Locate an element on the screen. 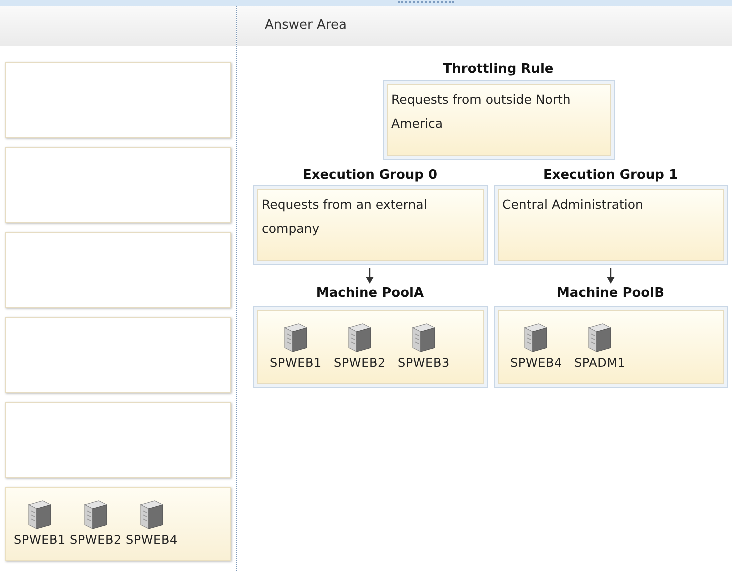 The height and width of the screenshot is (571, 732). throttling-rule-title: Throttling Rule is located at coordinates (498, 70).